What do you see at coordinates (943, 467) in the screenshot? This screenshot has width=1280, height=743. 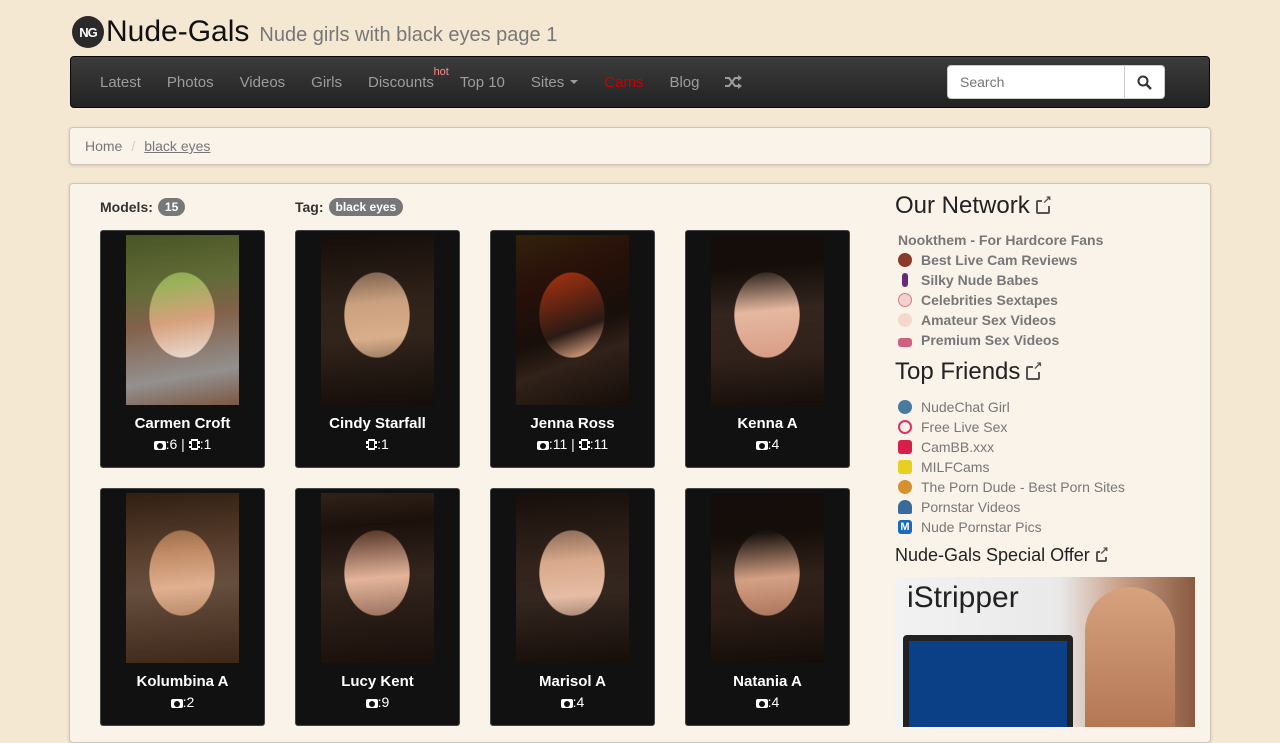 I see `friend-link-milfcams: MILFCams` at bounding box center [943, 467].